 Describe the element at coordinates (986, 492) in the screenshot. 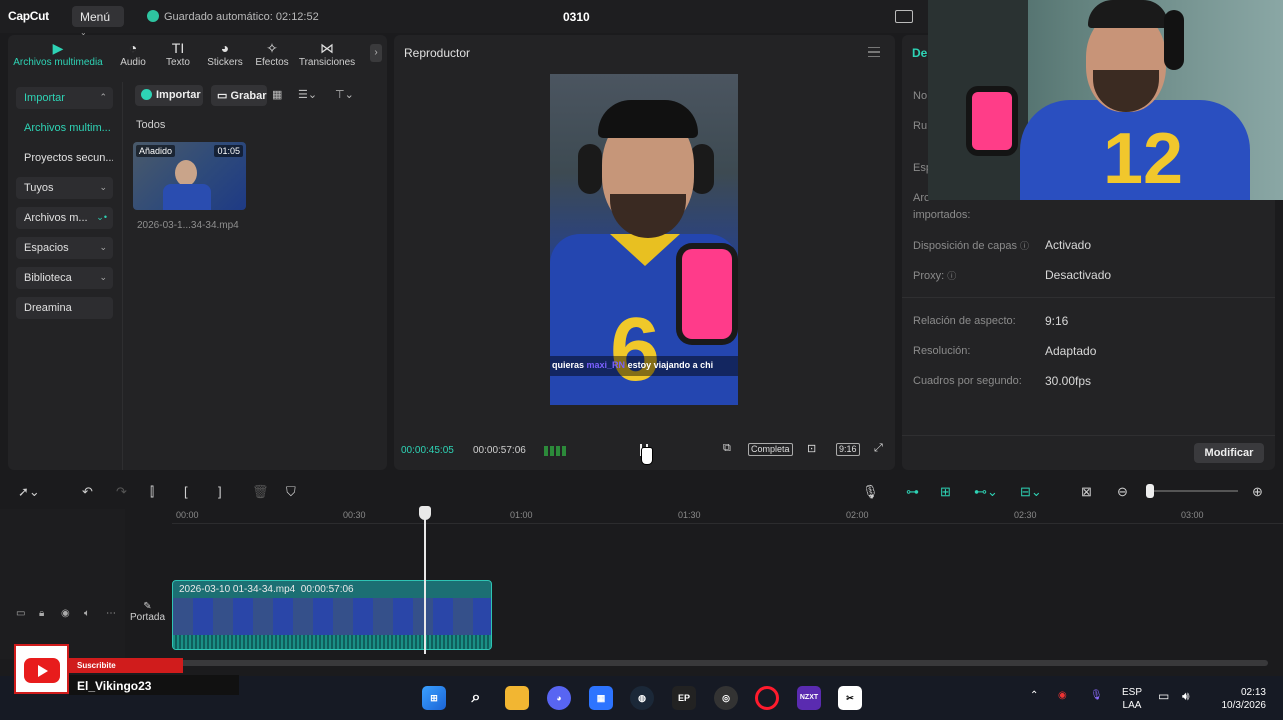

I see `snap-icon: ⊷⌄` at that location.